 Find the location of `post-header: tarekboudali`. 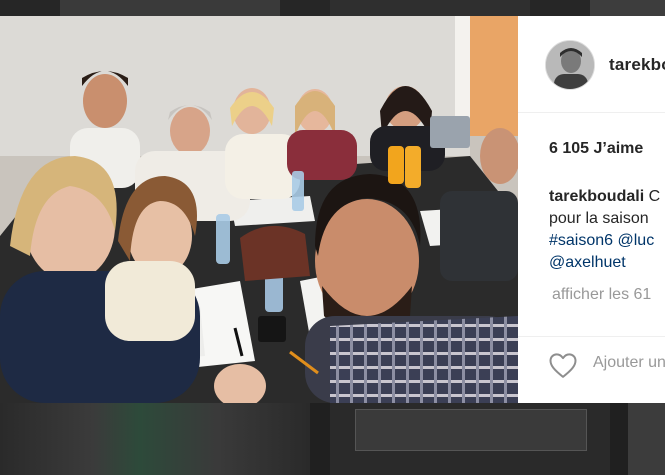

post-header: tarekboudali is located at coordinates (591, 64).